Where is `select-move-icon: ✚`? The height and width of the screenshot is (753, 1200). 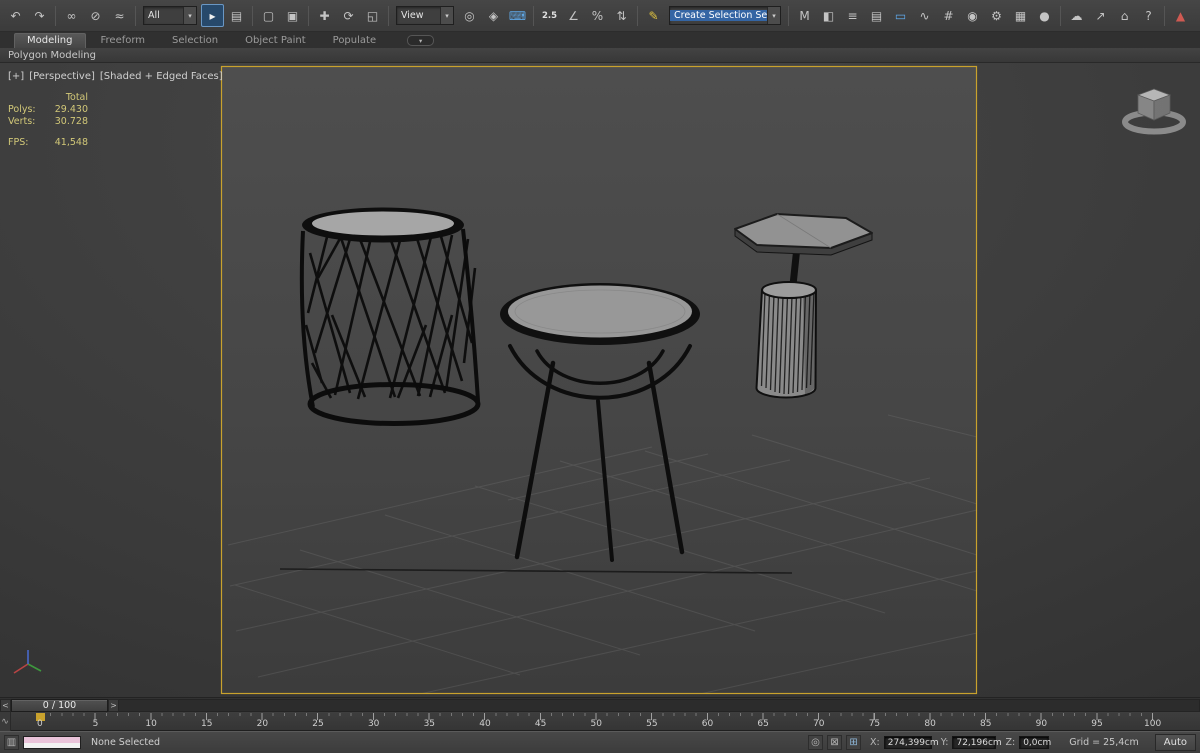 select-move-icon: ✚ is located at coordinates (324, 15).